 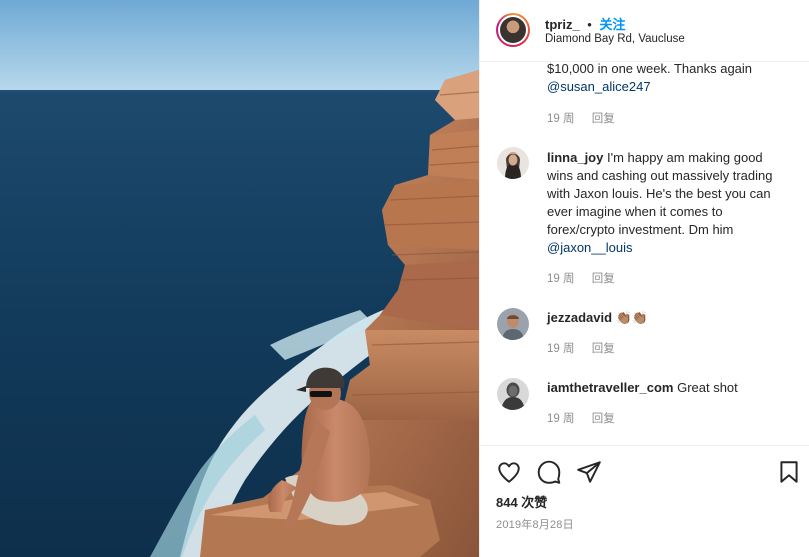 What do you see at coordinates (562, 24) in the screenshot?
I see `post-username: tpriz_` at bounding box center [562, 24].